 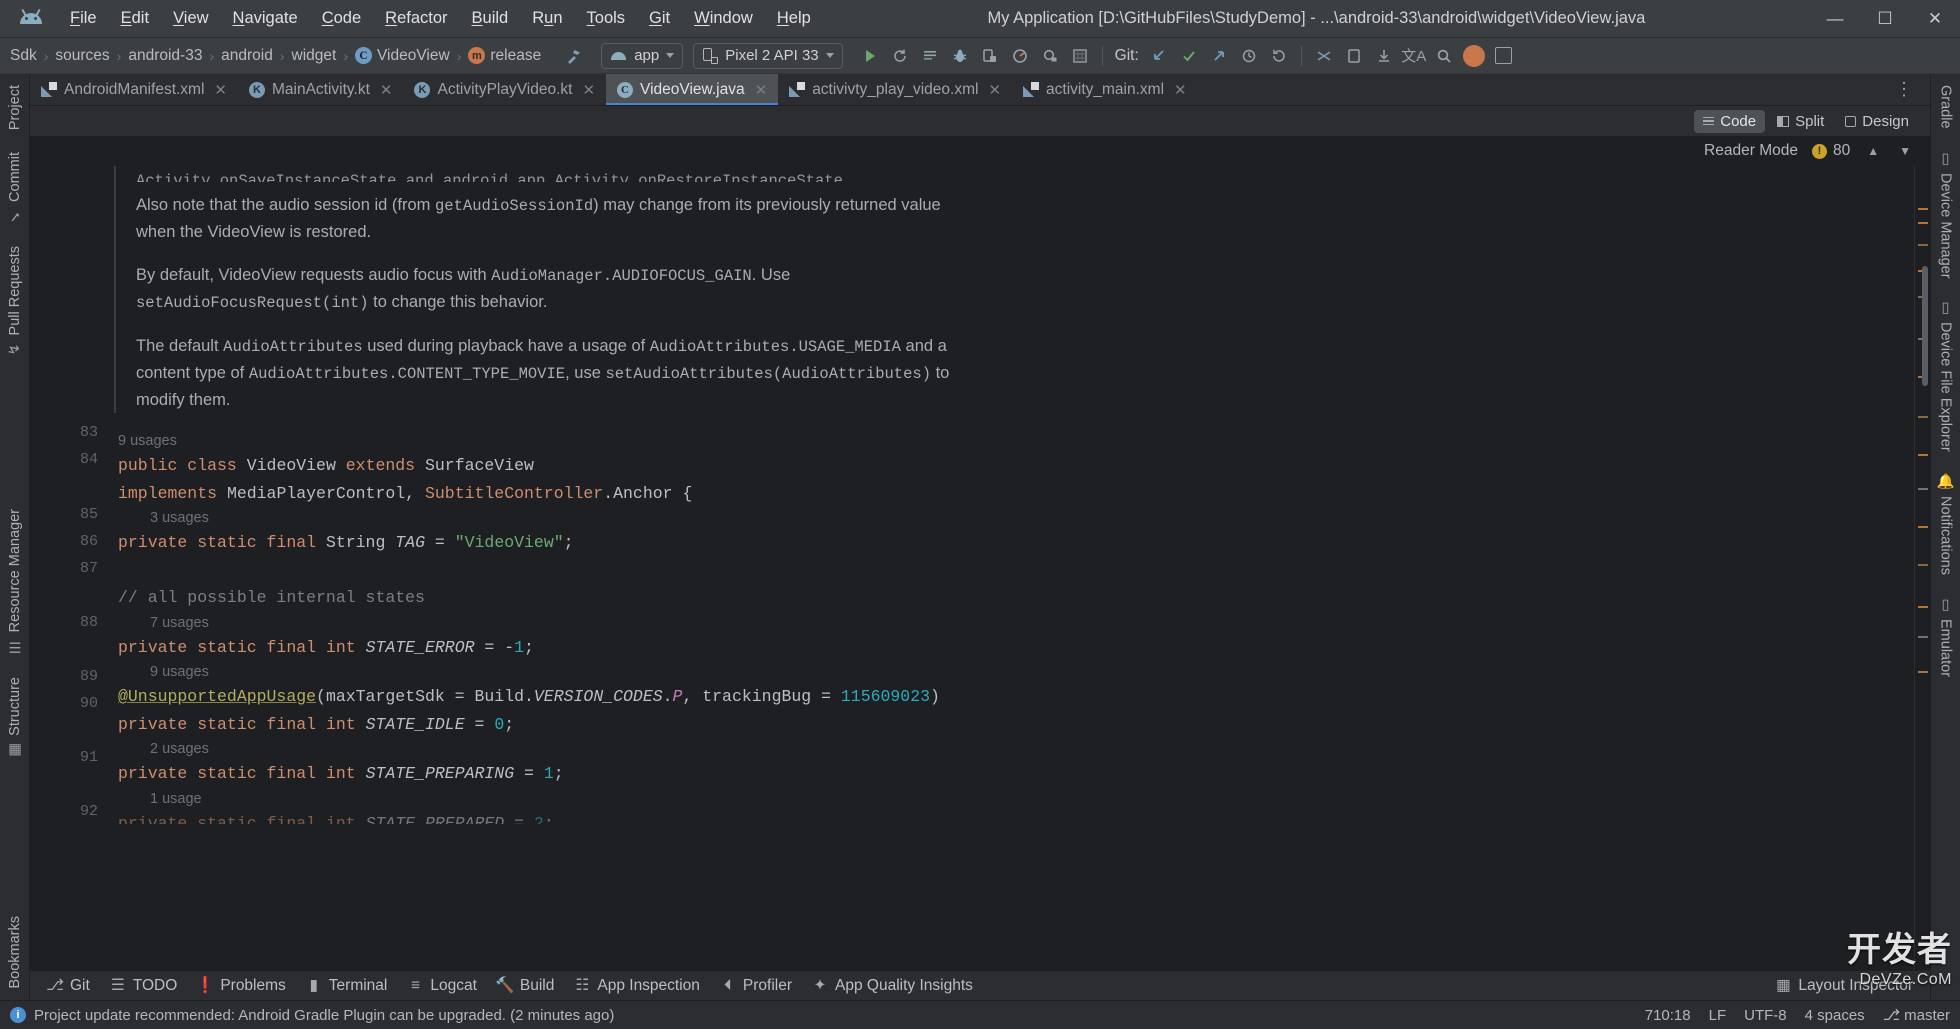 I want to click on menu-edit: Edit, so click(x=135, y=18).